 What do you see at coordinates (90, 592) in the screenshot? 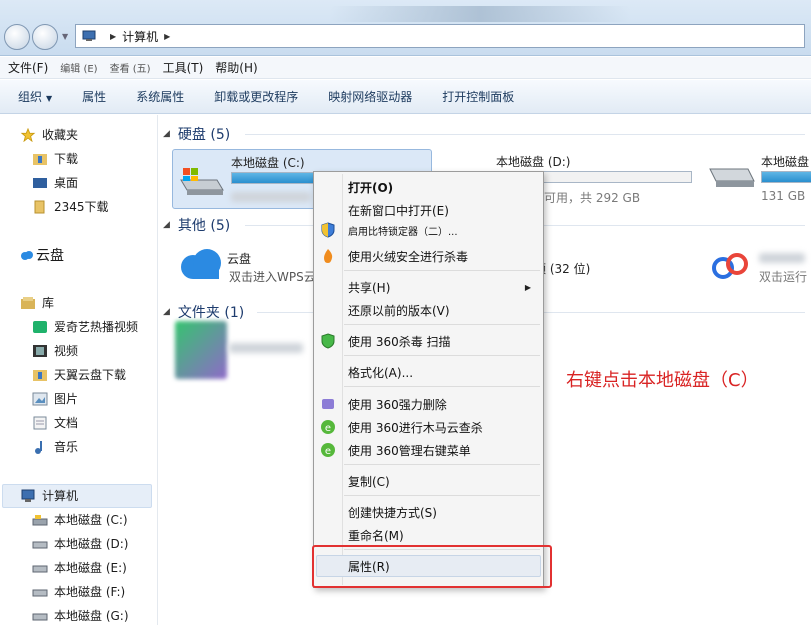
I see `sidebar-item-label: 本地磁盘 (F:)` at bounding box center [90, 592].